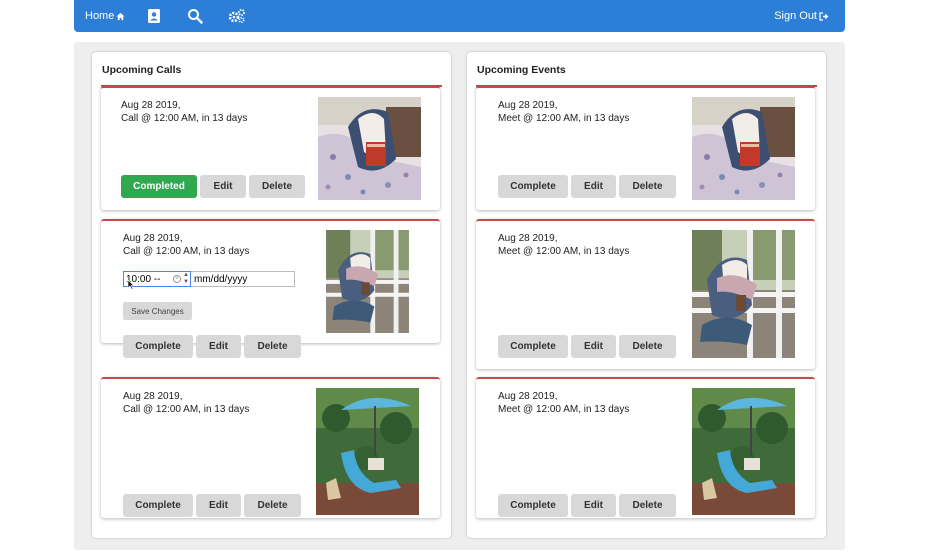 This screenshot has height=555, width=930. I want to click on gears-icon, so click(237, 16).